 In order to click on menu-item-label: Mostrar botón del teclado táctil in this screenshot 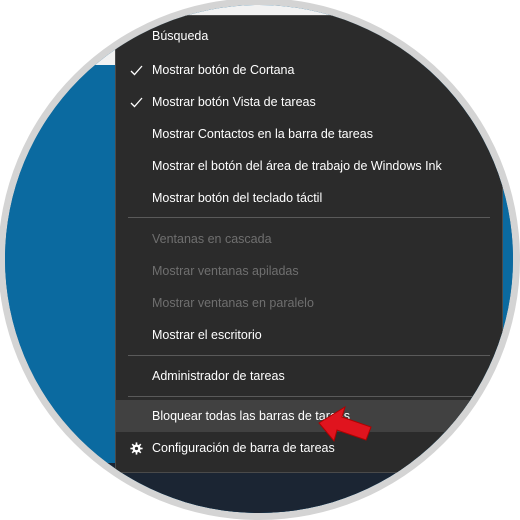, I will do `click(237, 198)`.